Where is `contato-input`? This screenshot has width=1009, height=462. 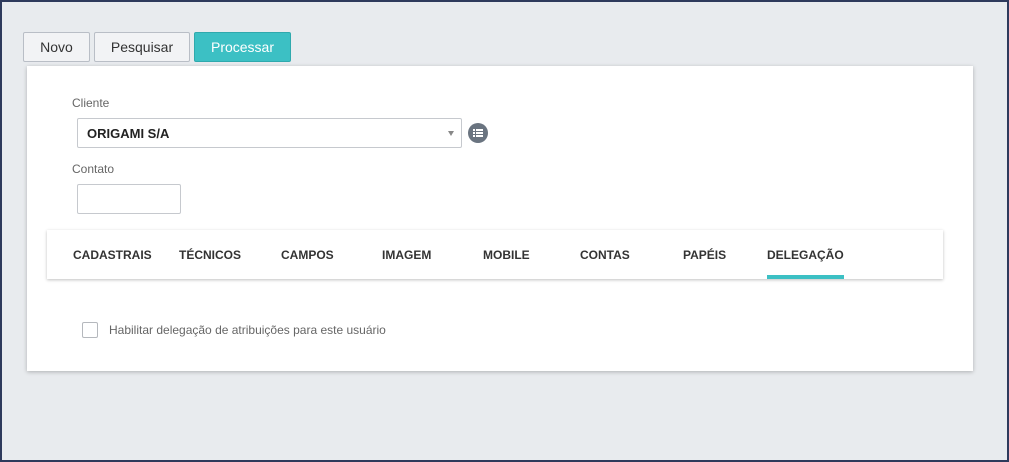 contato-input is located at coordinates (129, 199).